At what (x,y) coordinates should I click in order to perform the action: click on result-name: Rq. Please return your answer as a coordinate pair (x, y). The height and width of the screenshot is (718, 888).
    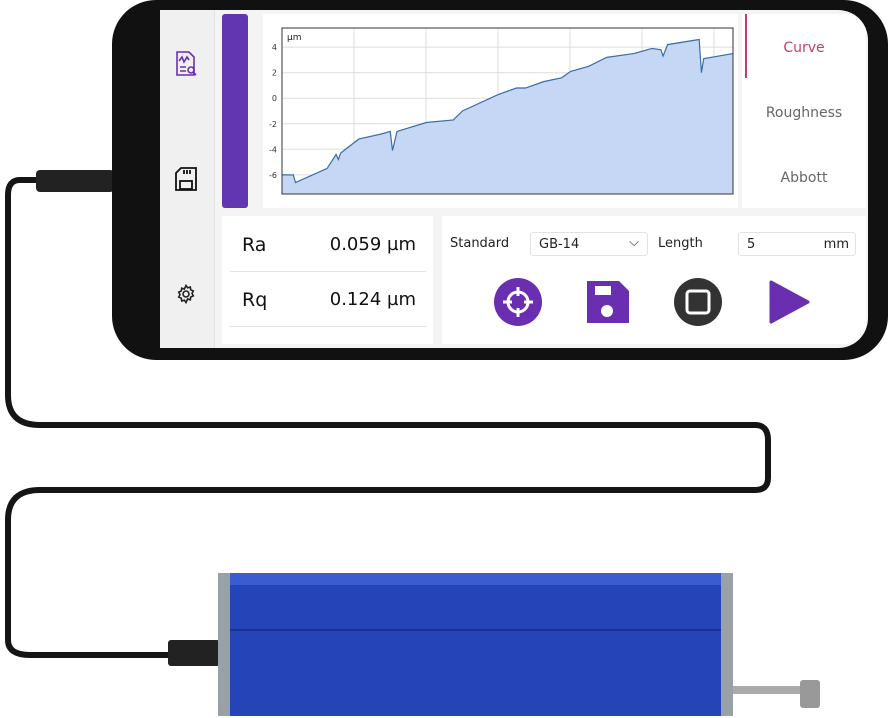
    Looking at the image, I should click on (255, 299).